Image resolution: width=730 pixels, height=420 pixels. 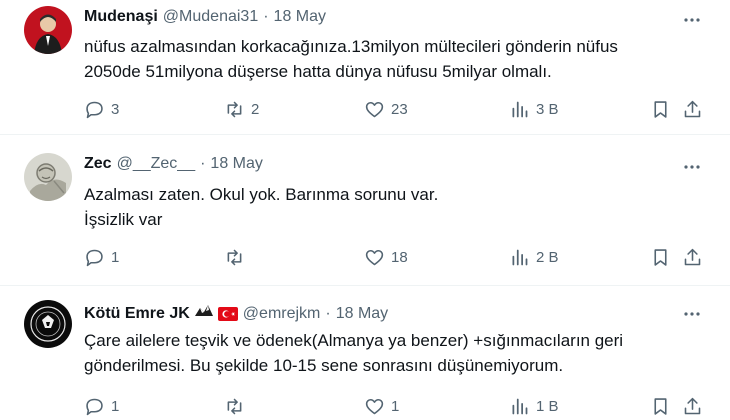 I want to click on like-button: 23, so click(x=386, y=109).